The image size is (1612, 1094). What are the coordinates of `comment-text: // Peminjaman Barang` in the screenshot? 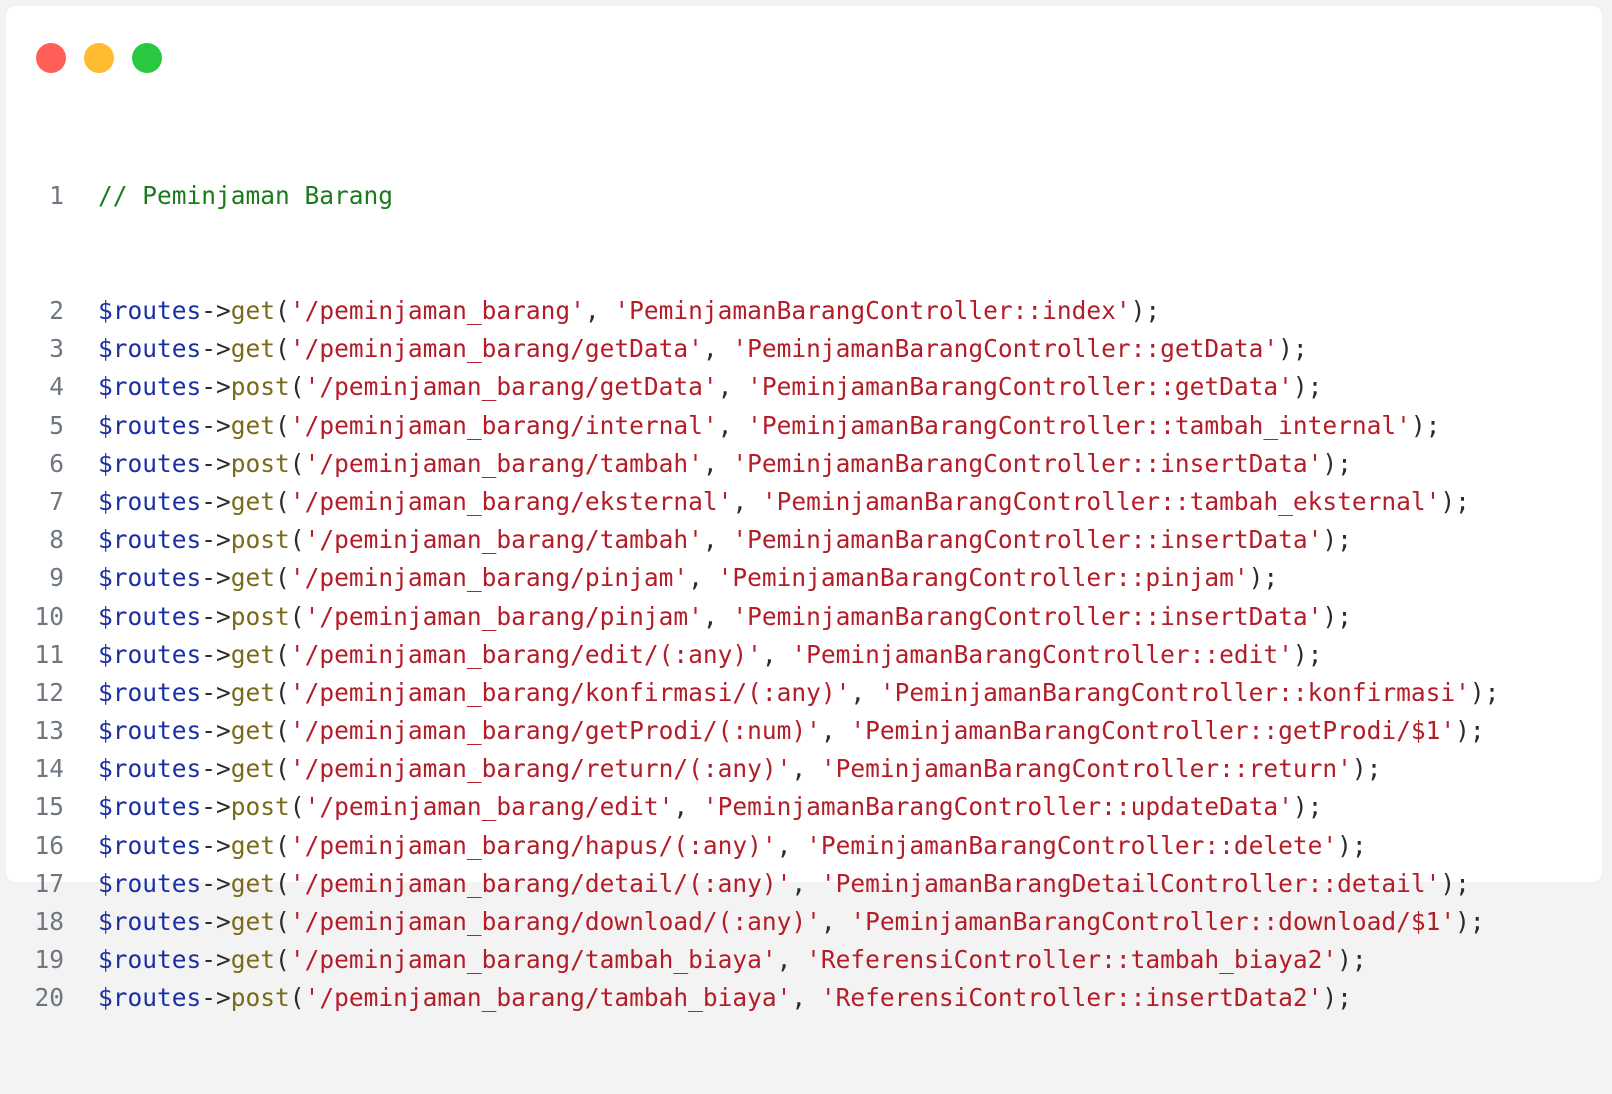 It's located at (246, 196).